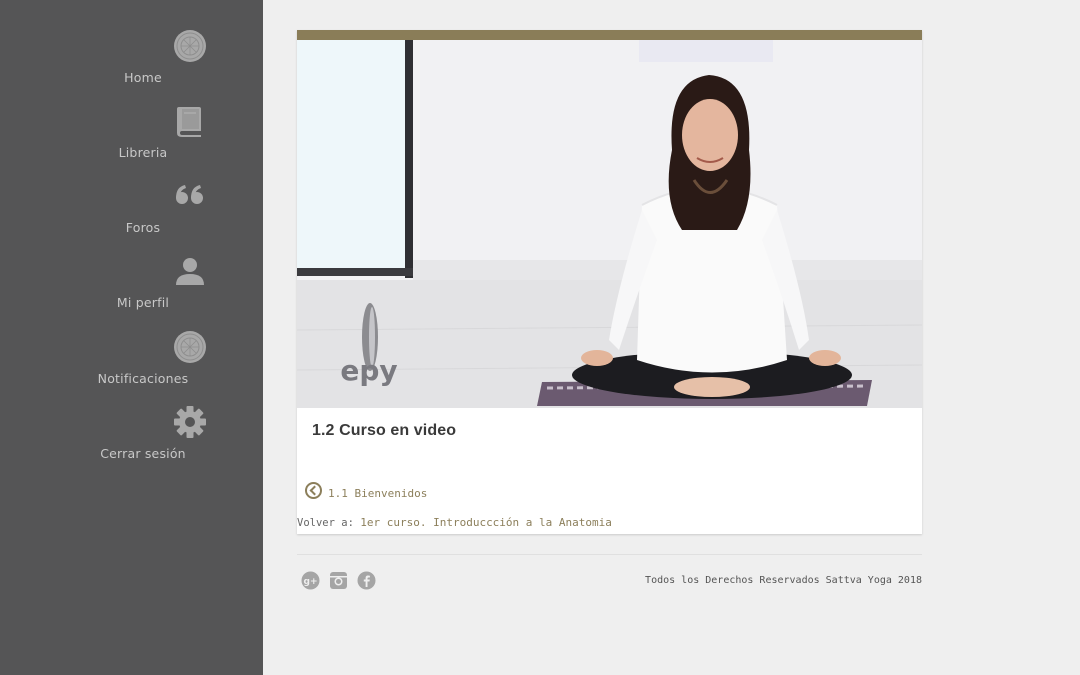 The height and width of the screenshot is (675, 1080). Describe the element at coordinates (143, 152) in the screenshot. I see `nav-libreria-label: Libreria` at that location.